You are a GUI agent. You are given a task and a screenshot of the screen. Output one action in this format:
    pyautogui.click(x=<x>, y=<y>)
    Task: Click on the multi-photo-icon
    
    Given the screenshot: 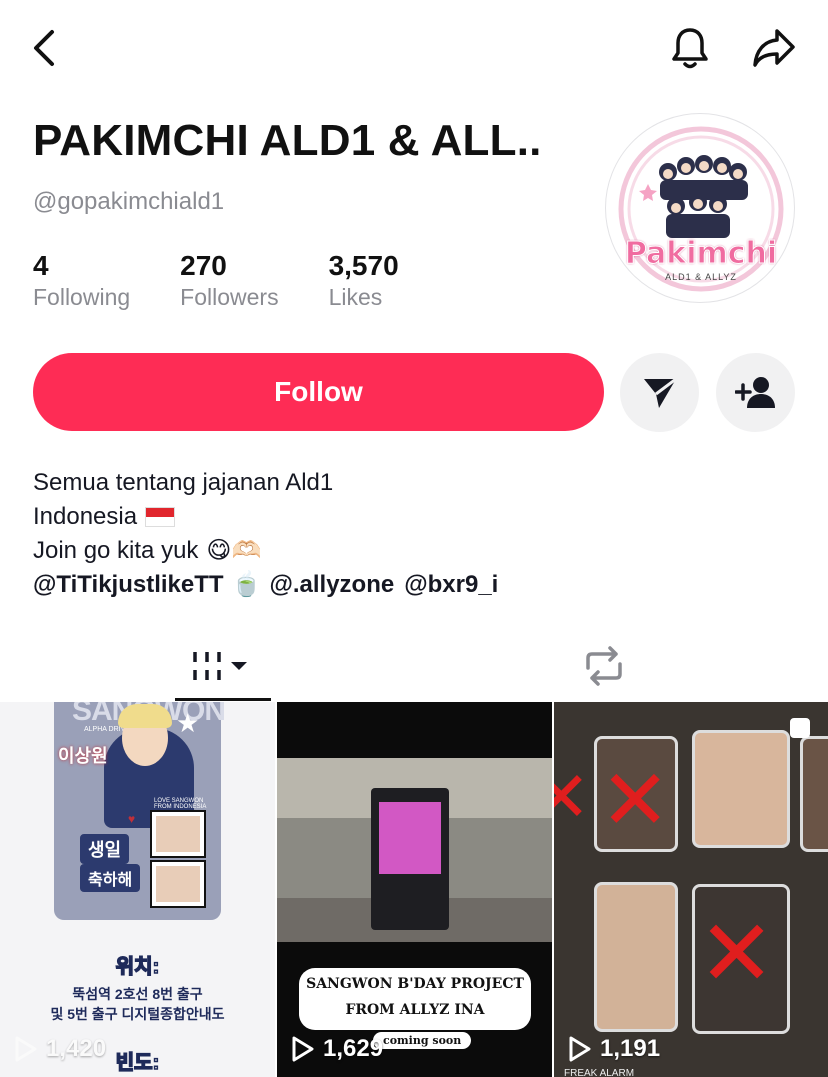 What is the action you would take?
    pyautogui.click(x=800, y=728)
    